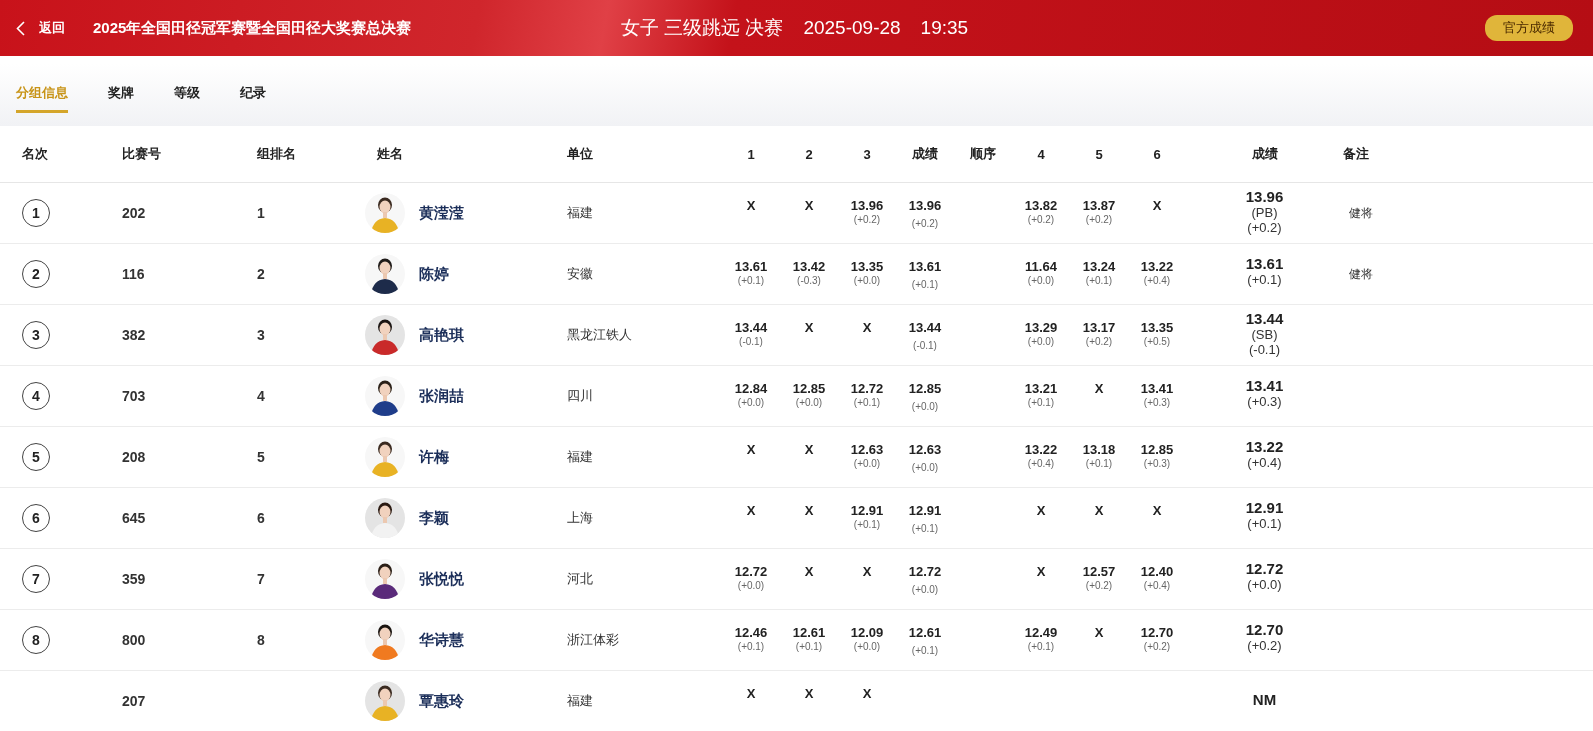 The image size is (1593, 731). Describe the element at coordinates (434, 457) in the screenshot. I see `athlete-name: 许梅` at that location.